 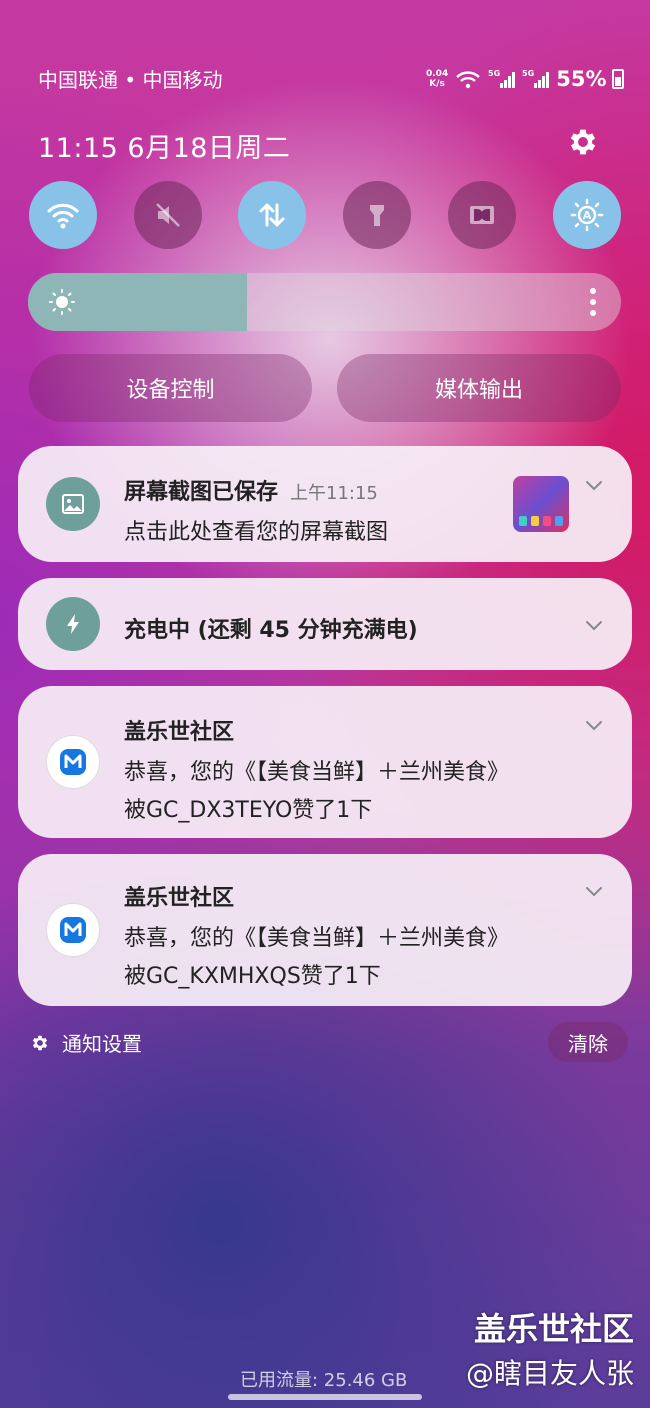 I want to click on network-speed-value: 0.04, so click(x=437, y=74).